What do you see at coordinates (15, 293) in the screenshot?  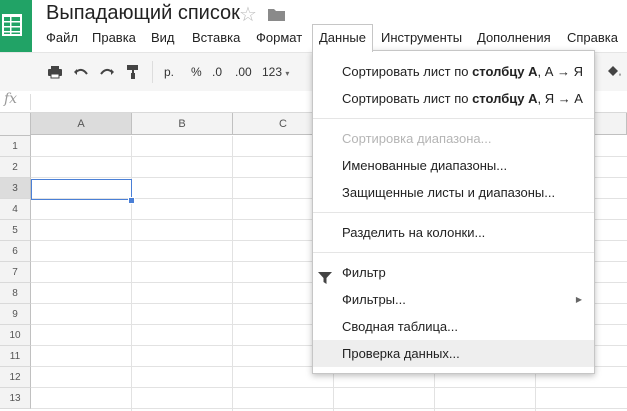 I see `row-header-8: 8` at bounding box center [15, 293].